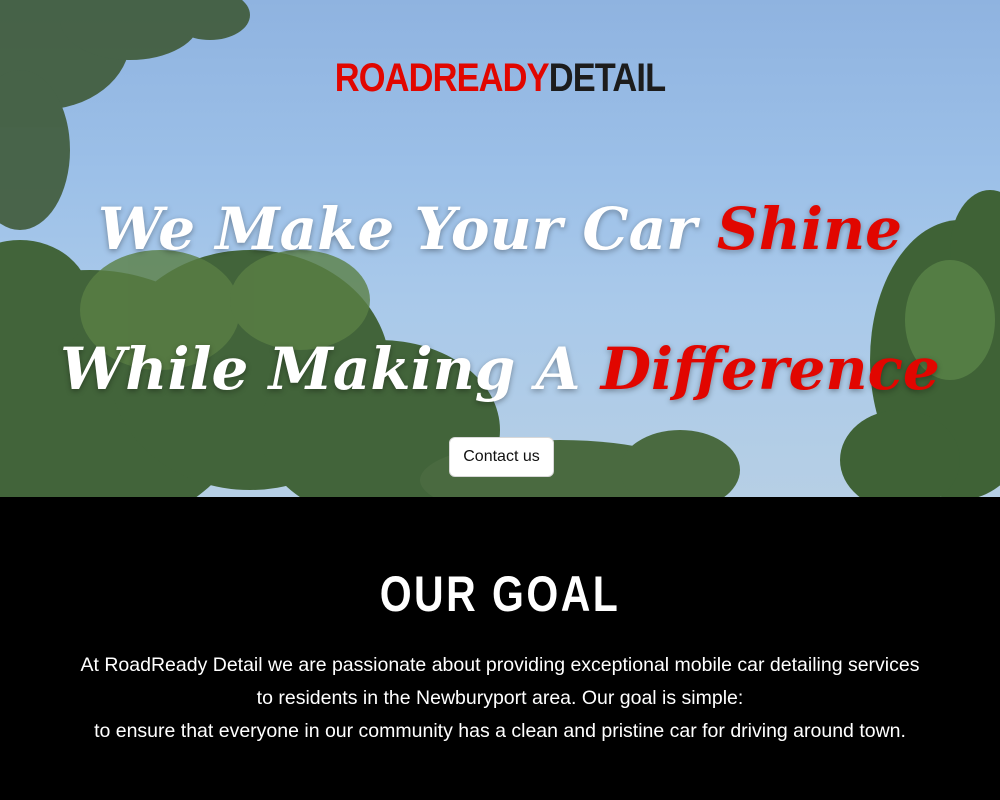  I want to click on goal-heading: OUR GOAL, so click(500, 594).